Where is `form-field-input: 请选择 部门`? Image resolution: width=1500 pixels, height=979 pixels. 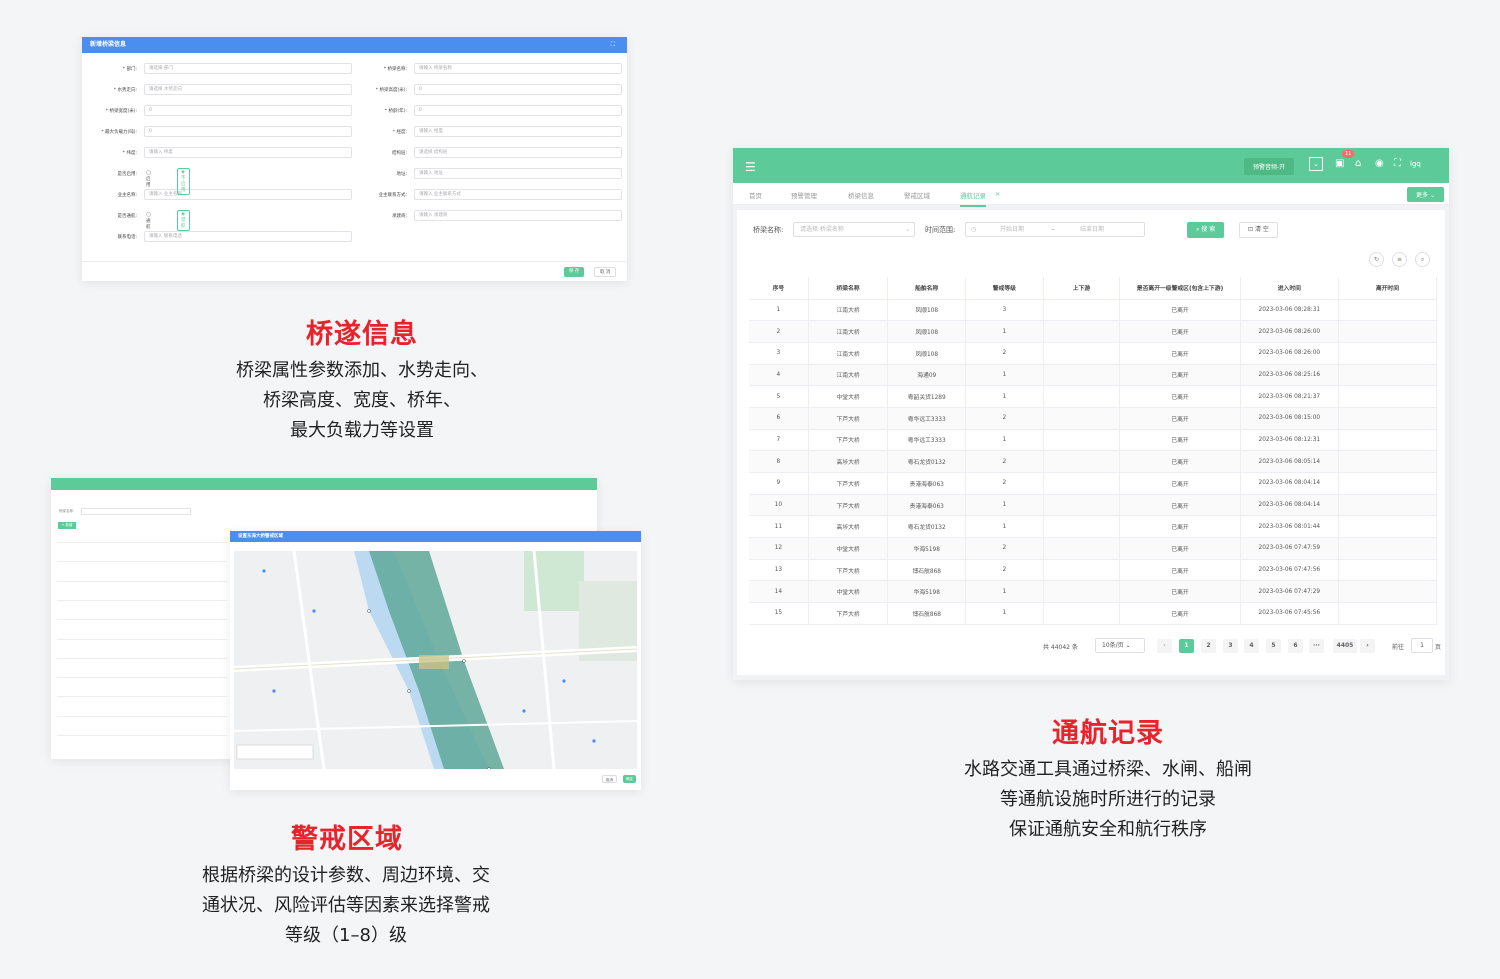 form-field-input: 请选择 部门 is located at coordinates (248, 68).